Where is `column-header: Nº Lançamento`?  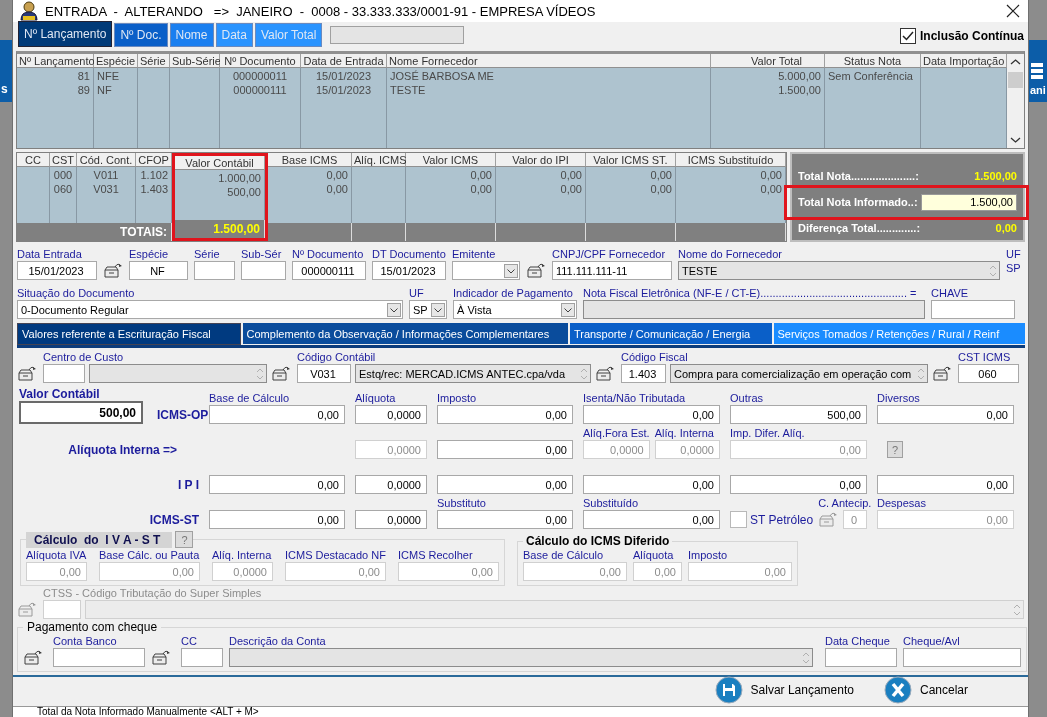 column-header: Nº Lançamento is located at coordinates (55, 61).